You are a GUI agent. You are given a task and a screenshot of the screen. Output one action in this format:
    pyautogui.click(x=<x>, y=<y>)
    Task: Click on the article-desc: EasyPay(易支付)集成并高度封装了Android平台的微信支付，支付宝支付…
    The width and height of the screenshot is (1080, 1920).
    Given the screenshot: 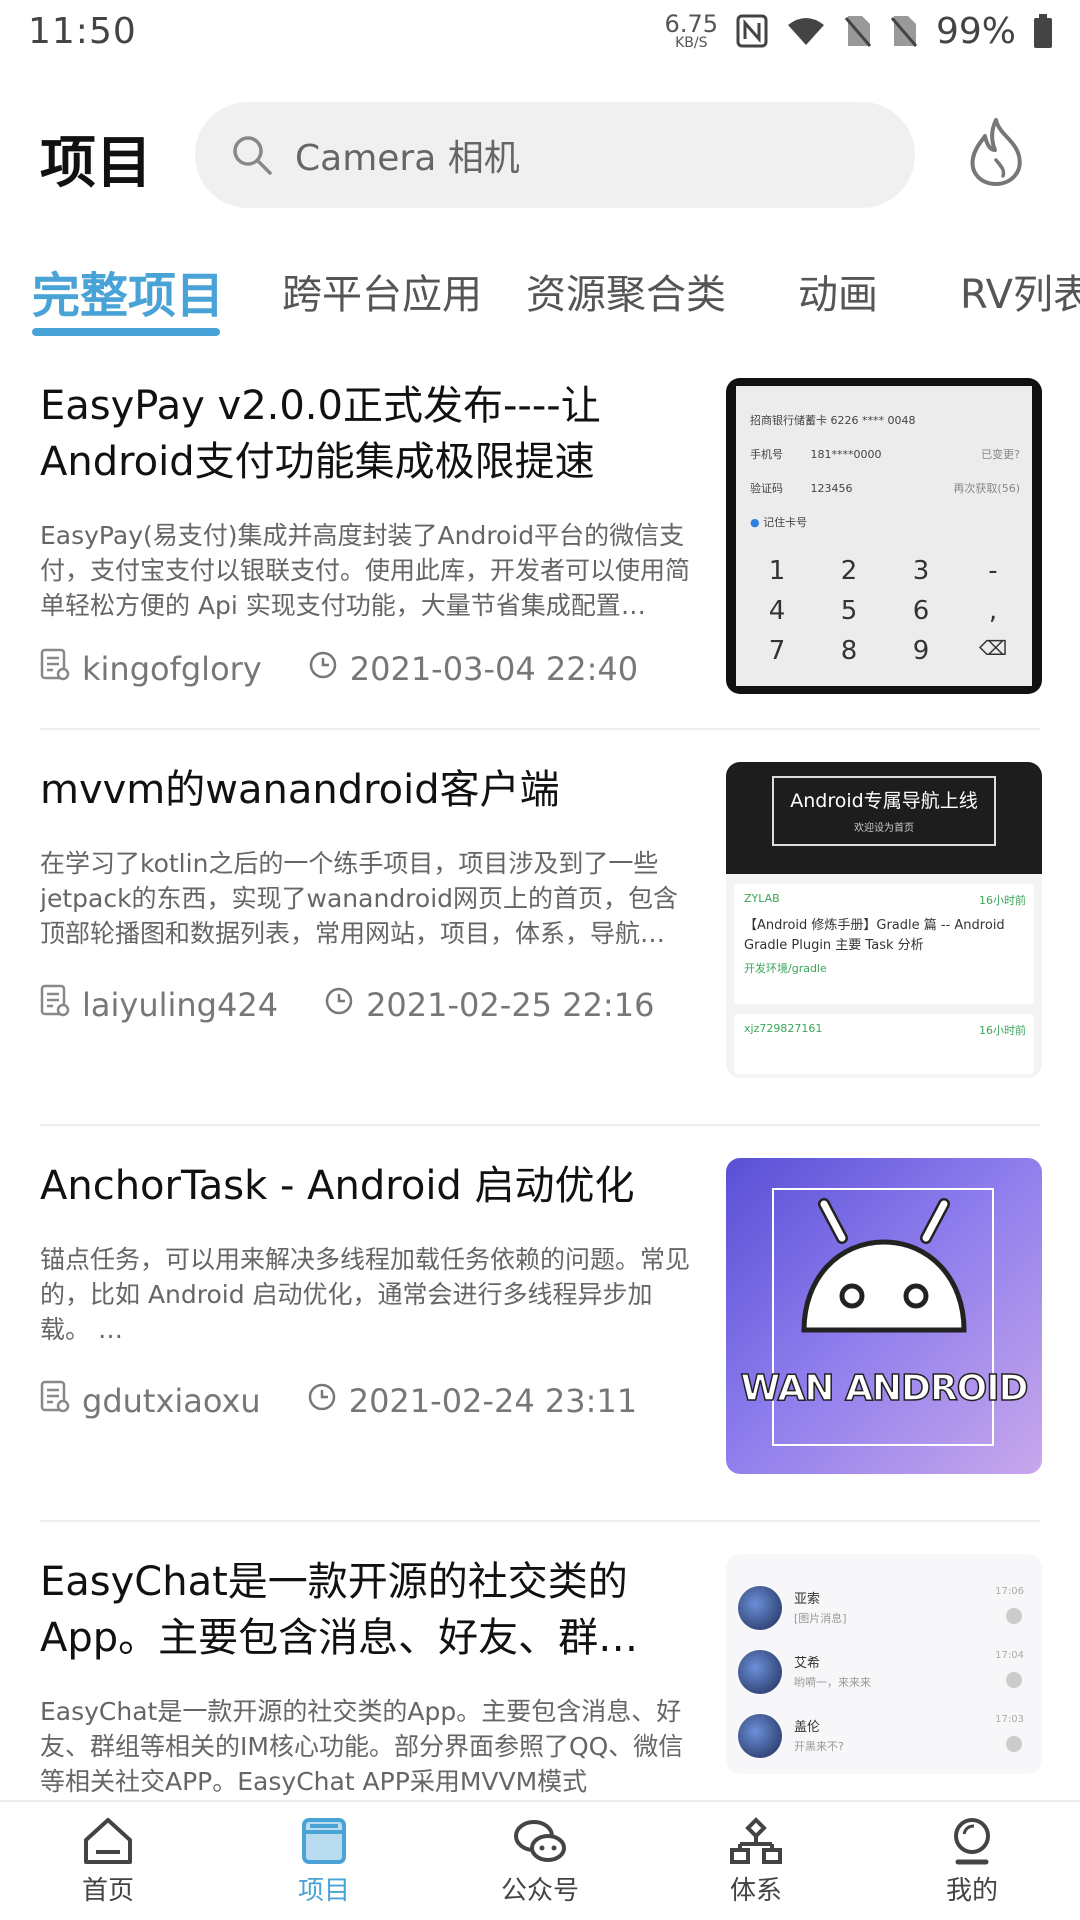 What is the action you would take?
    pyautogui.click(x=365, y=570)
    